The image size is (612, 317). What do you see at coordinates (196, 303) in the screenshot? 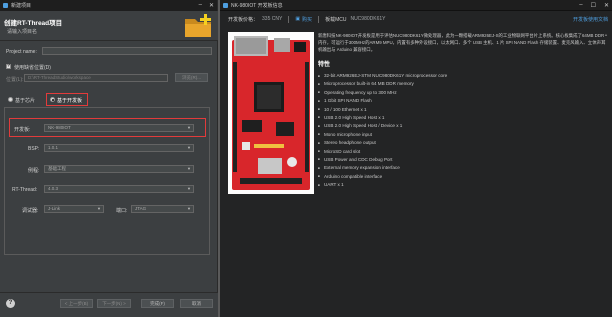
I see `cancel-button: 取消` at bounding box center [196, 303].